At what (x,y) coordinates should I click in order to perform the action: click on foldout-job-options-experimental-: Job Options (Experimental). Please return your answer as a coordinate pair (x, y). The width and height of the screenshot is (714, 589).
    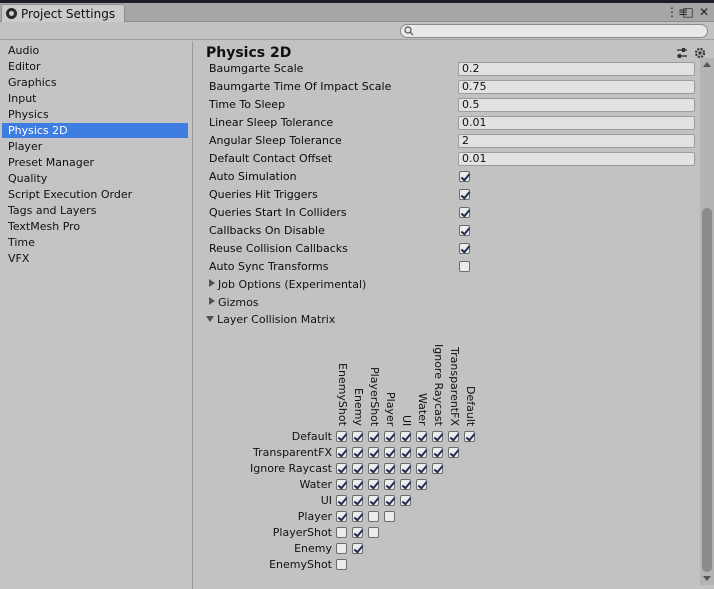
    Looking at the image, I should click on (287, 285).